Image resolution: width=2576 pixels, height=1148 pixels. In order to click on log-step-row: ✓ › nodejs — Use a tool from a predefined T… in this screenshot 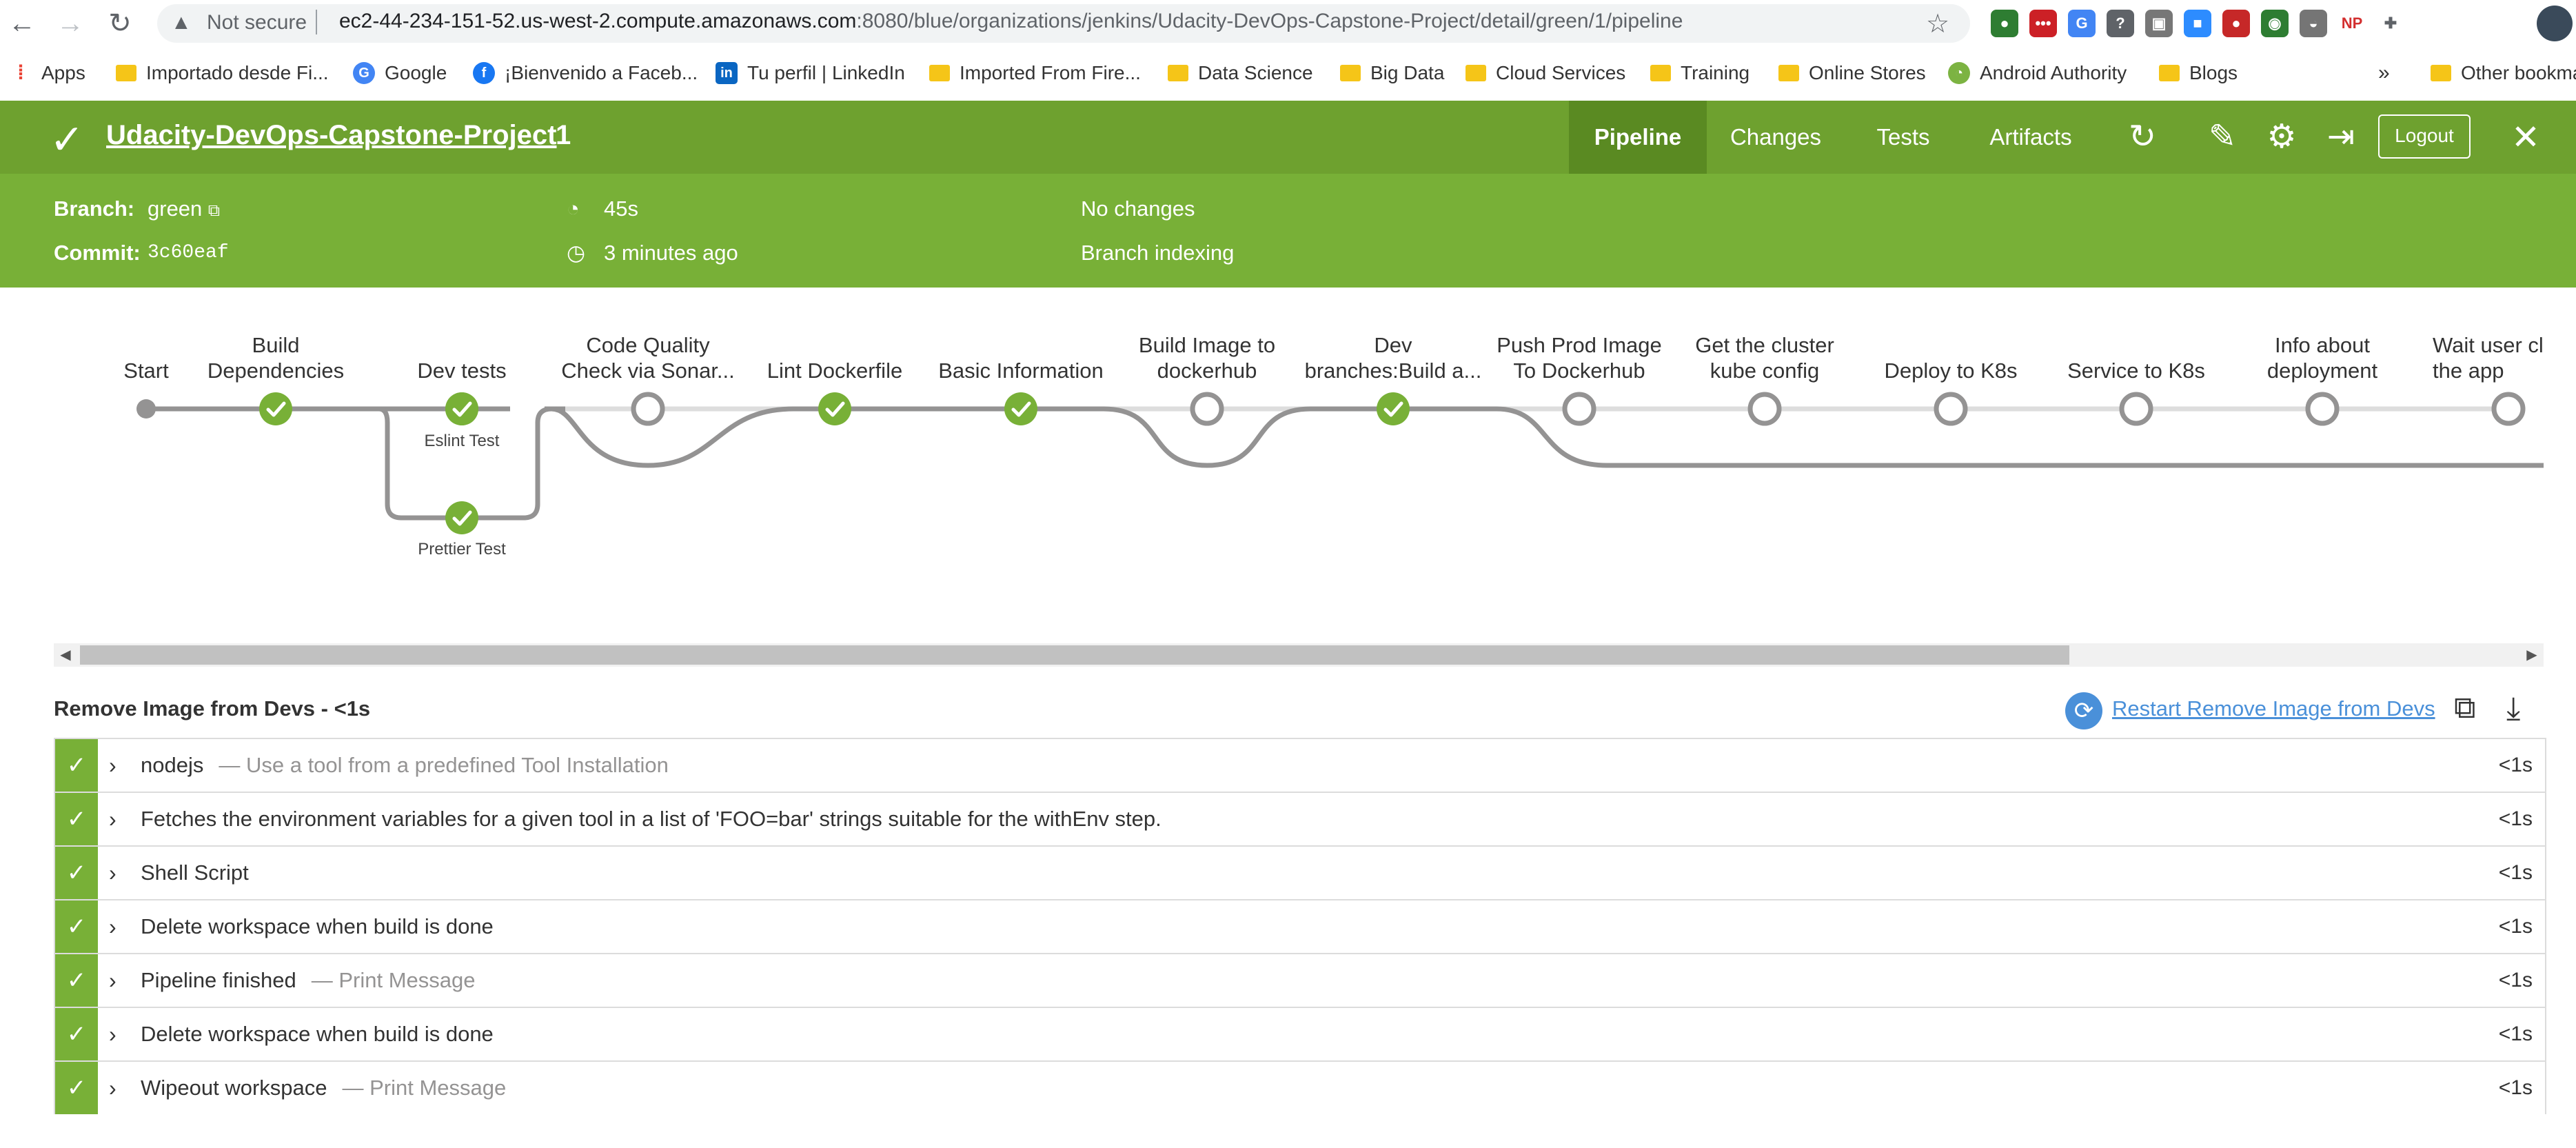, I will do `click(1300, 765)`.